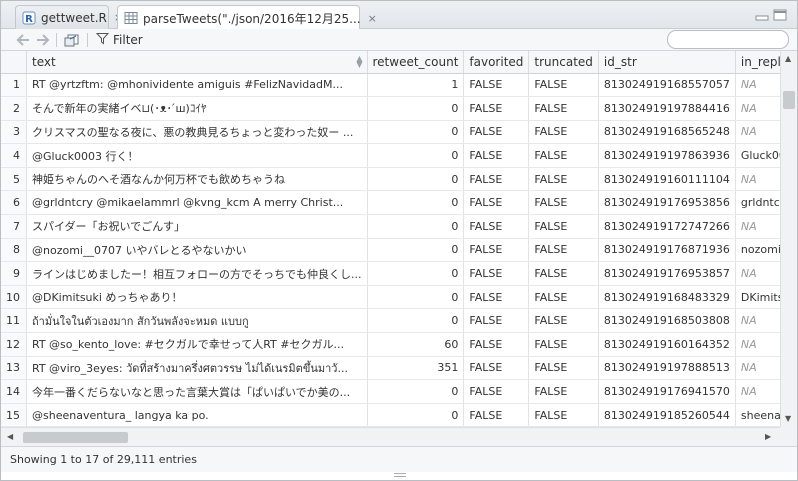  I want to click on row-number: 12, so click(14, 344).